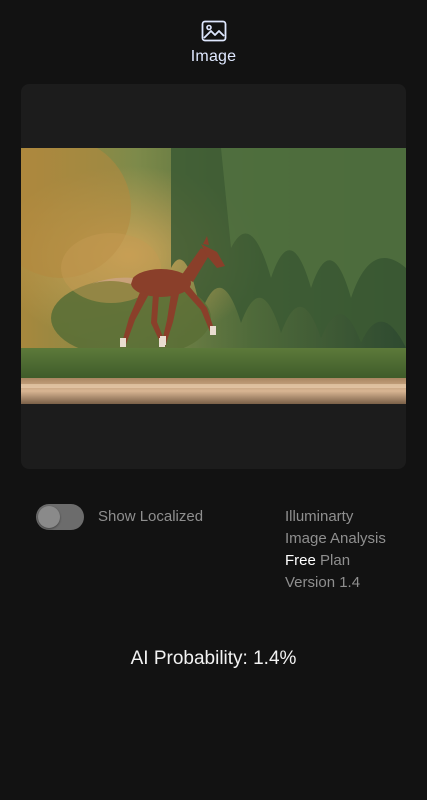 The height and width of the screenshot is (800, 427). I want to click on app-version: Version 1.4, so click(323, 582).